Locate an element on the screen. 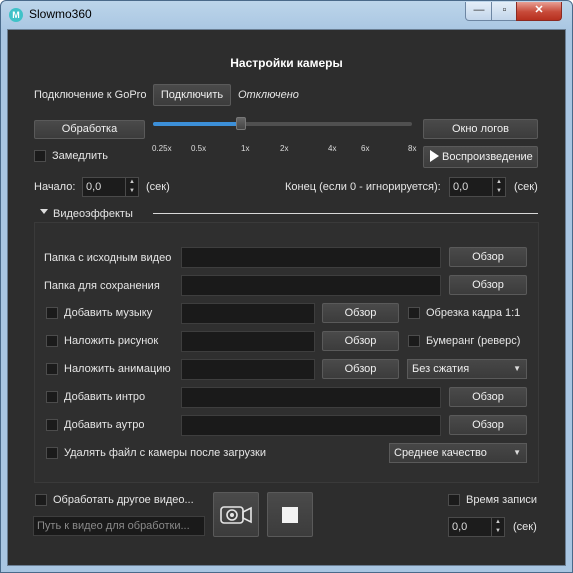  play-icon is located at coordinates (434, 156).